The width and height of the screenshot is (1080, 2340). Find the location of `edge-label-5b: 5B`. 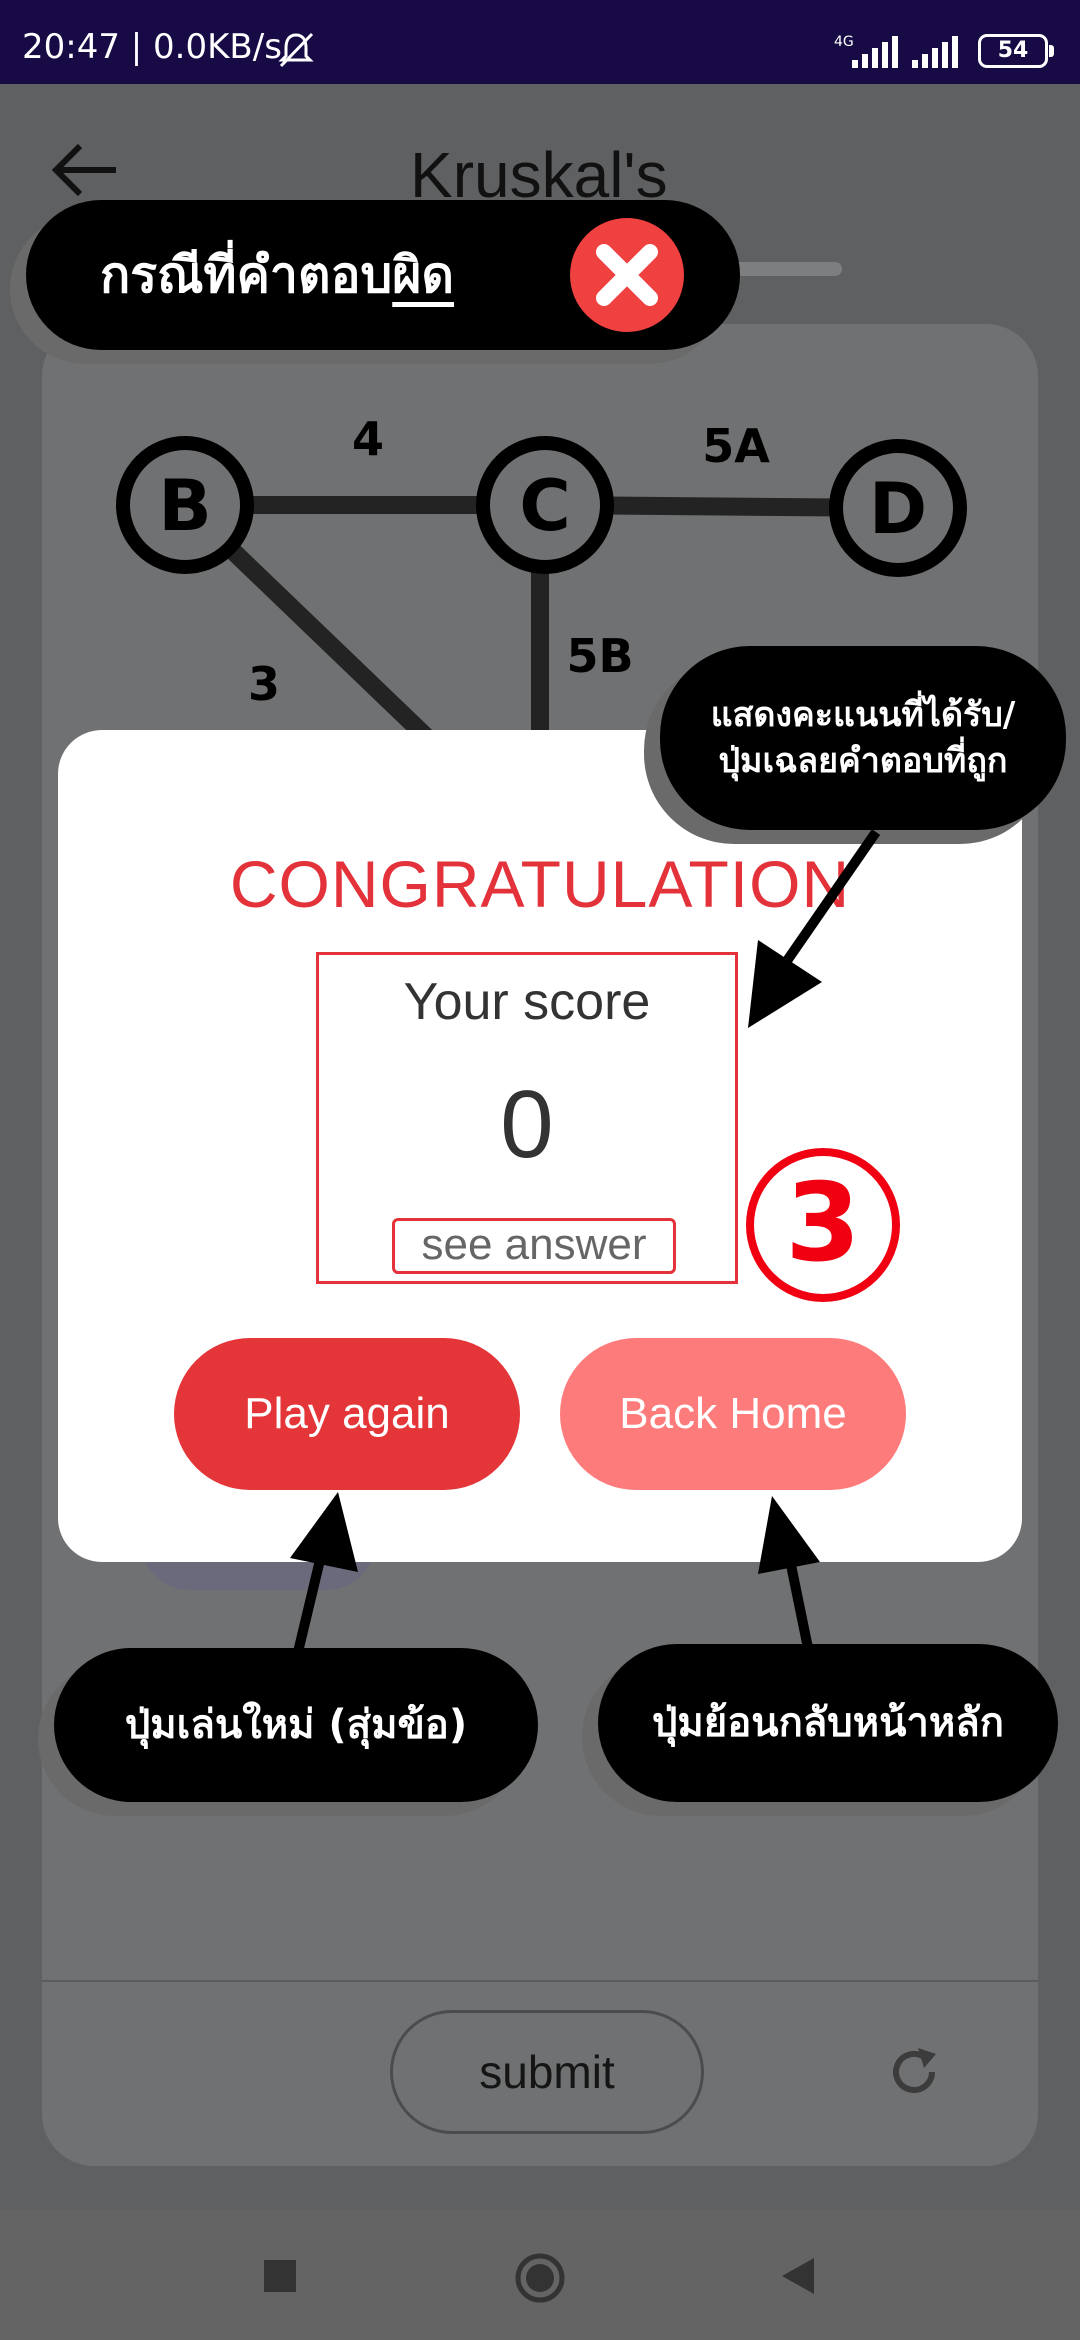

edge-label-5b: 5B is located at coordinates (599, 656).